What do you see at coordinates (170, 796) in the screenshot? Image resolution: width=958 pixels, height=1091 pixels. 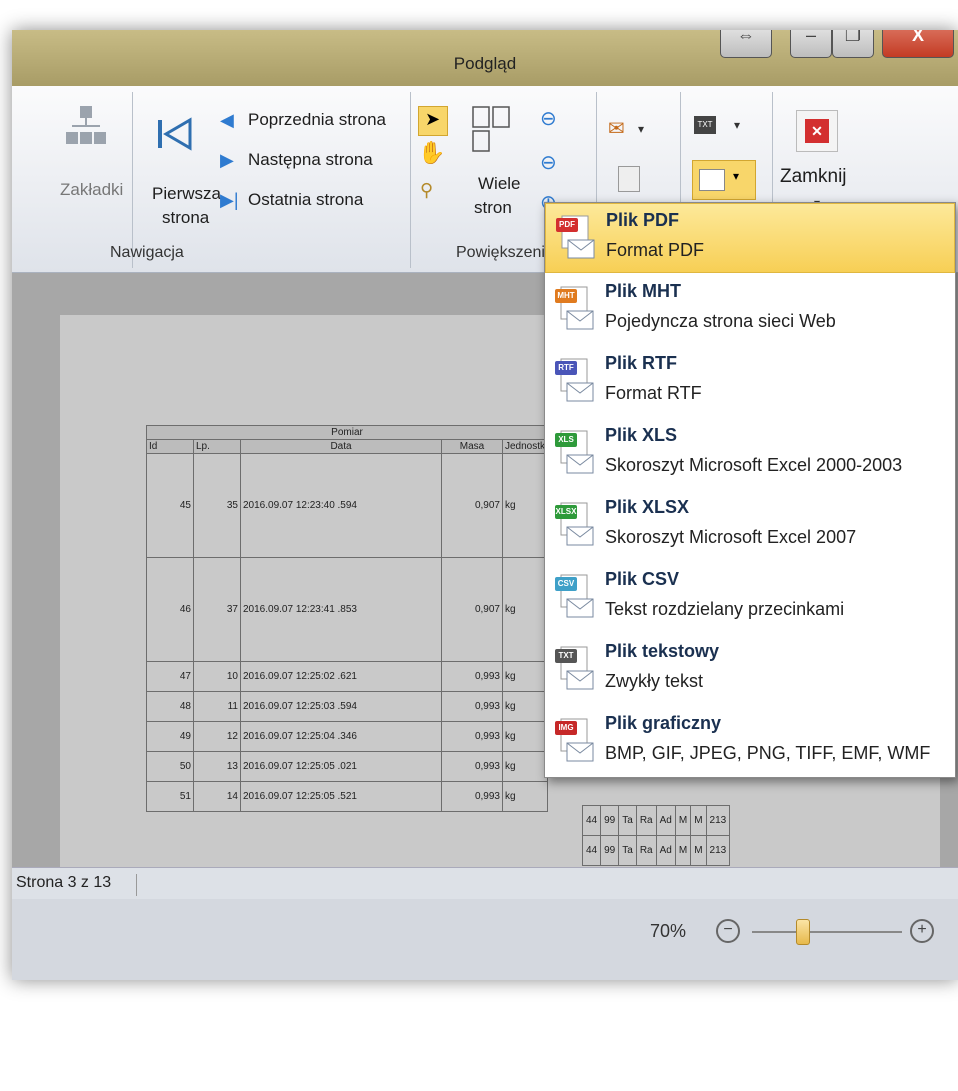 I see `table-cell: 51` at bounding box center [170, 796].